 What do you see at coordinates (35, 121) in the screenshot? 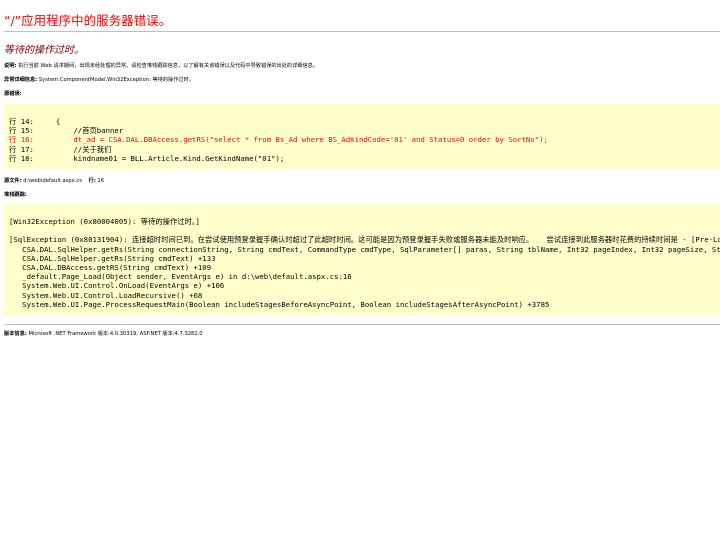
I see `source-line: 行 14: {` at bounding box center [35, 121].